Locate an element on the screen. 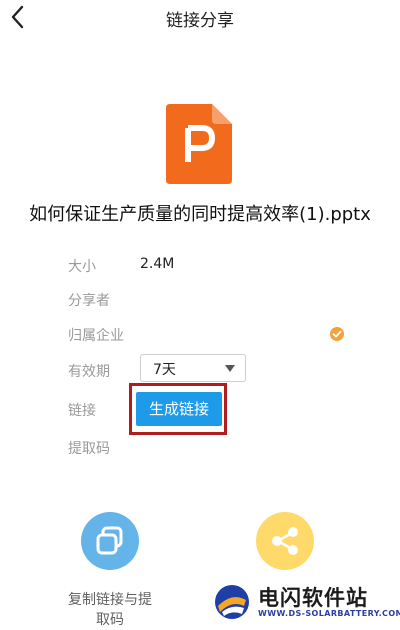  file-name: 如何保证生产质量的同时提高效率(1).pptx is located at coordinates (200, 214).